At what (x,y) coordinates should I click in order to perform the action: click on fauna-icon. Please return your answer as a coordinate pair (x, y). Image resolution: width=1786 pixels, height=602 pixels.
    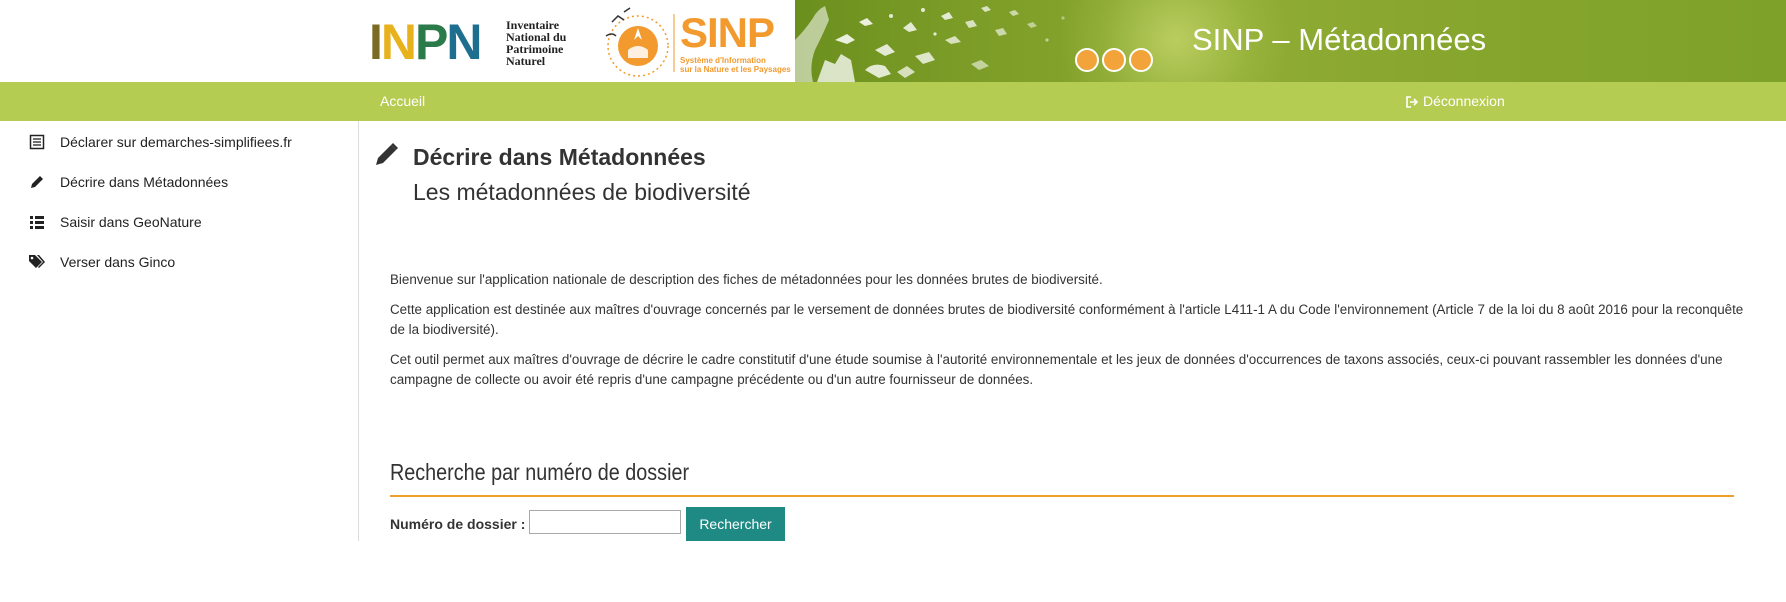
    Looking at the image, I should click on (1087, 60).